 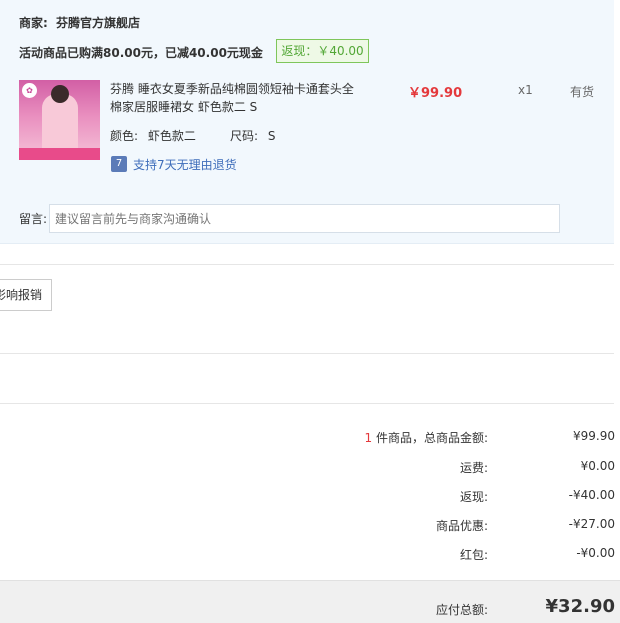 I want to click on goods-count-label: 1 件商品，总商品金额:, so click(x=426, y=437).